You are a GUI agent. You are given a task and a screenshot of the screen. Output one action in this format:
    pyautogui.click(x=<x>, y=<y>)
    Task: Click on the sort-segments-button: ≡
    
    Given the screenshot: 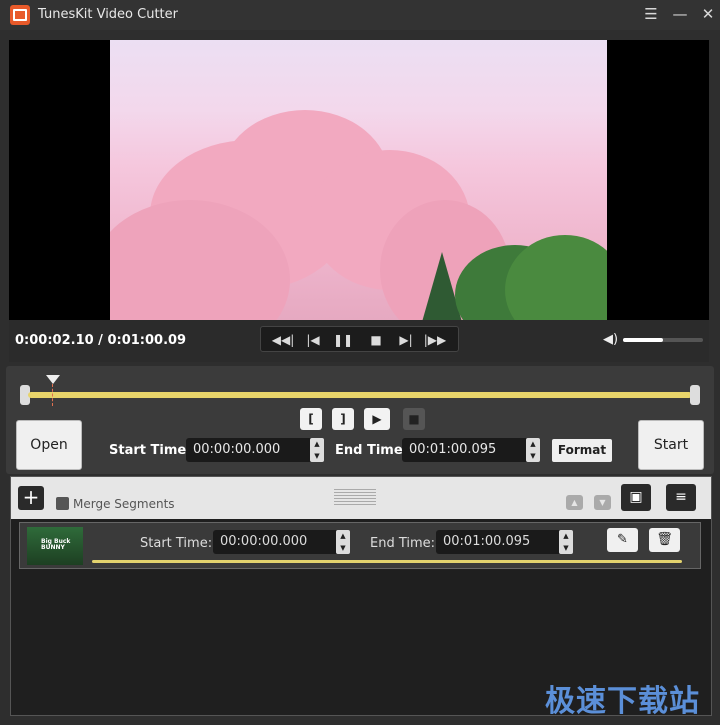 What is the action you would take?
    pyautogui.click(x=681, y=497)
    